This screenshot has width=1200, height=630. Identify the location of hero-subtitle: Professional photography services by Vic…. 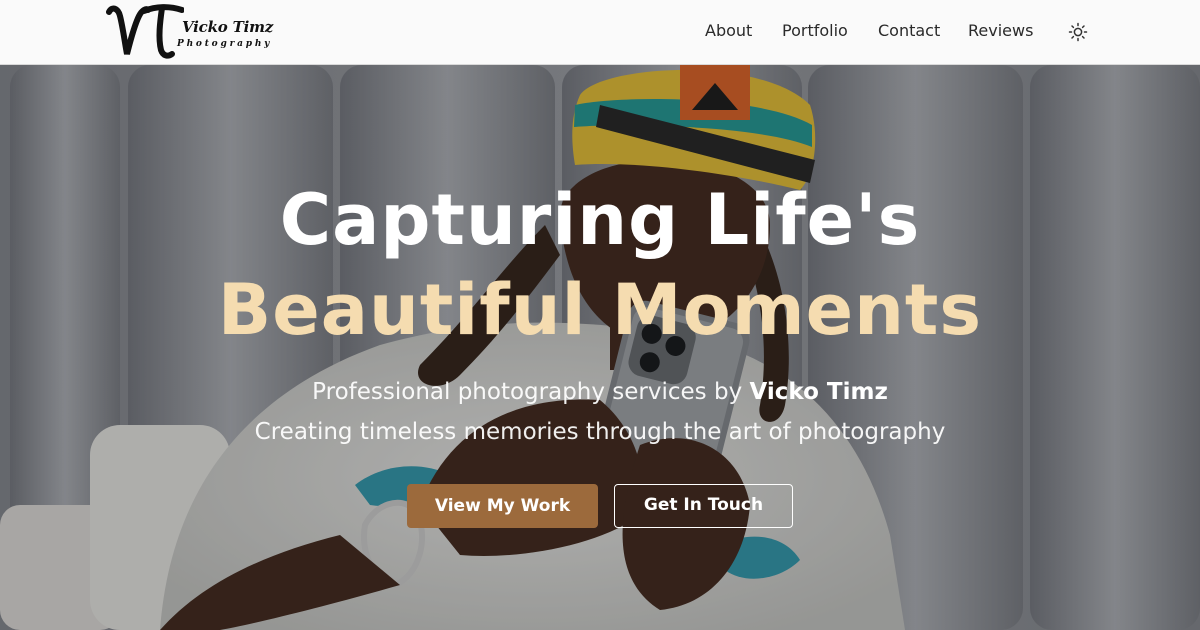
(600, 392).